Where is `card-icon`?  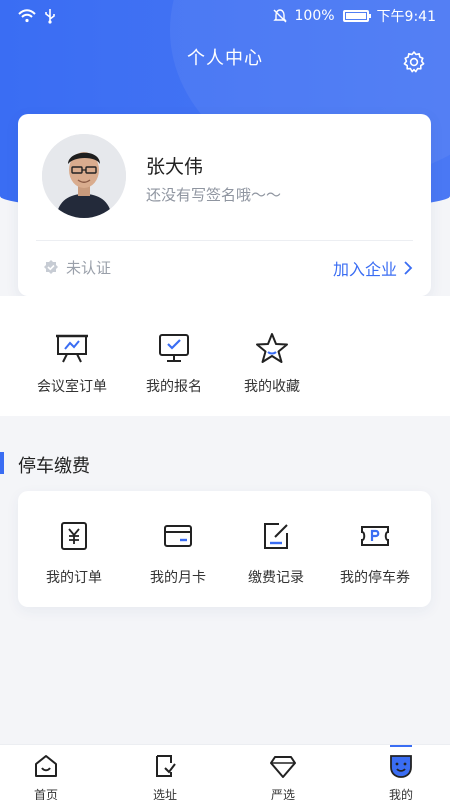 card-icon is located at coordinates (178, 536).